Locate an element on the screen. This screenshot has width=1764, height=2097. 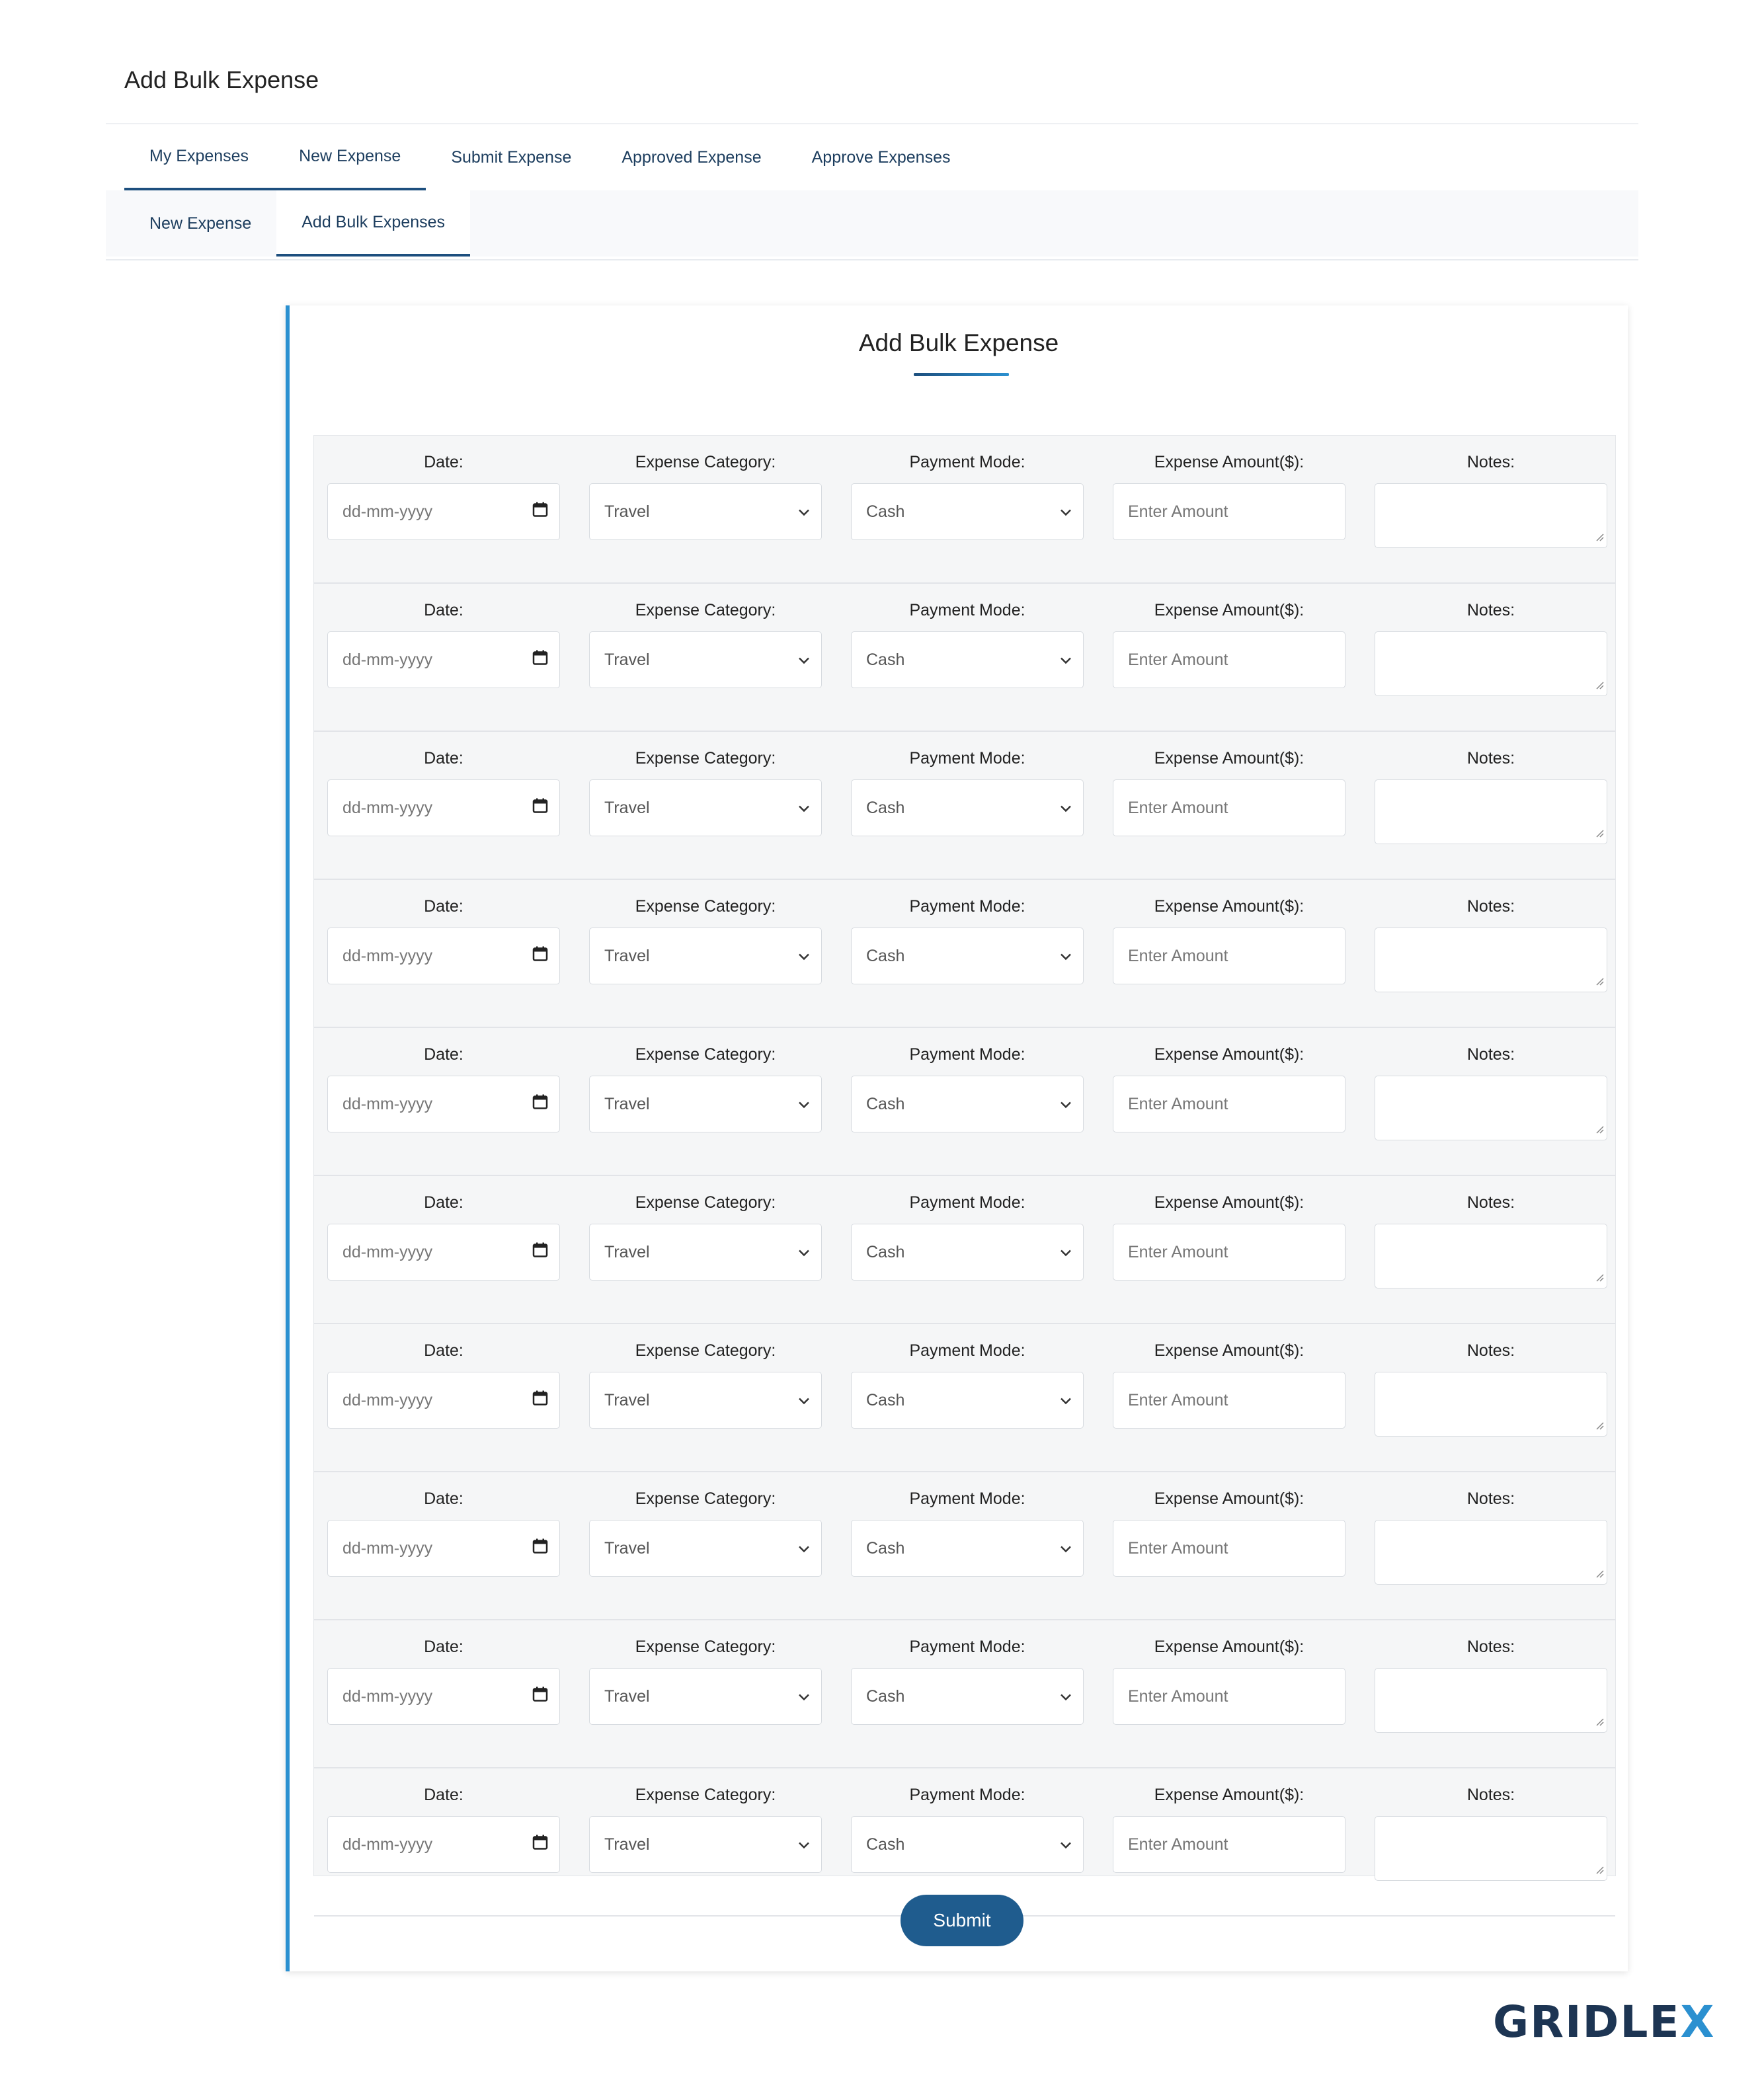
tab-my-expenses: My Expenses is located at coordinates (199, 157).